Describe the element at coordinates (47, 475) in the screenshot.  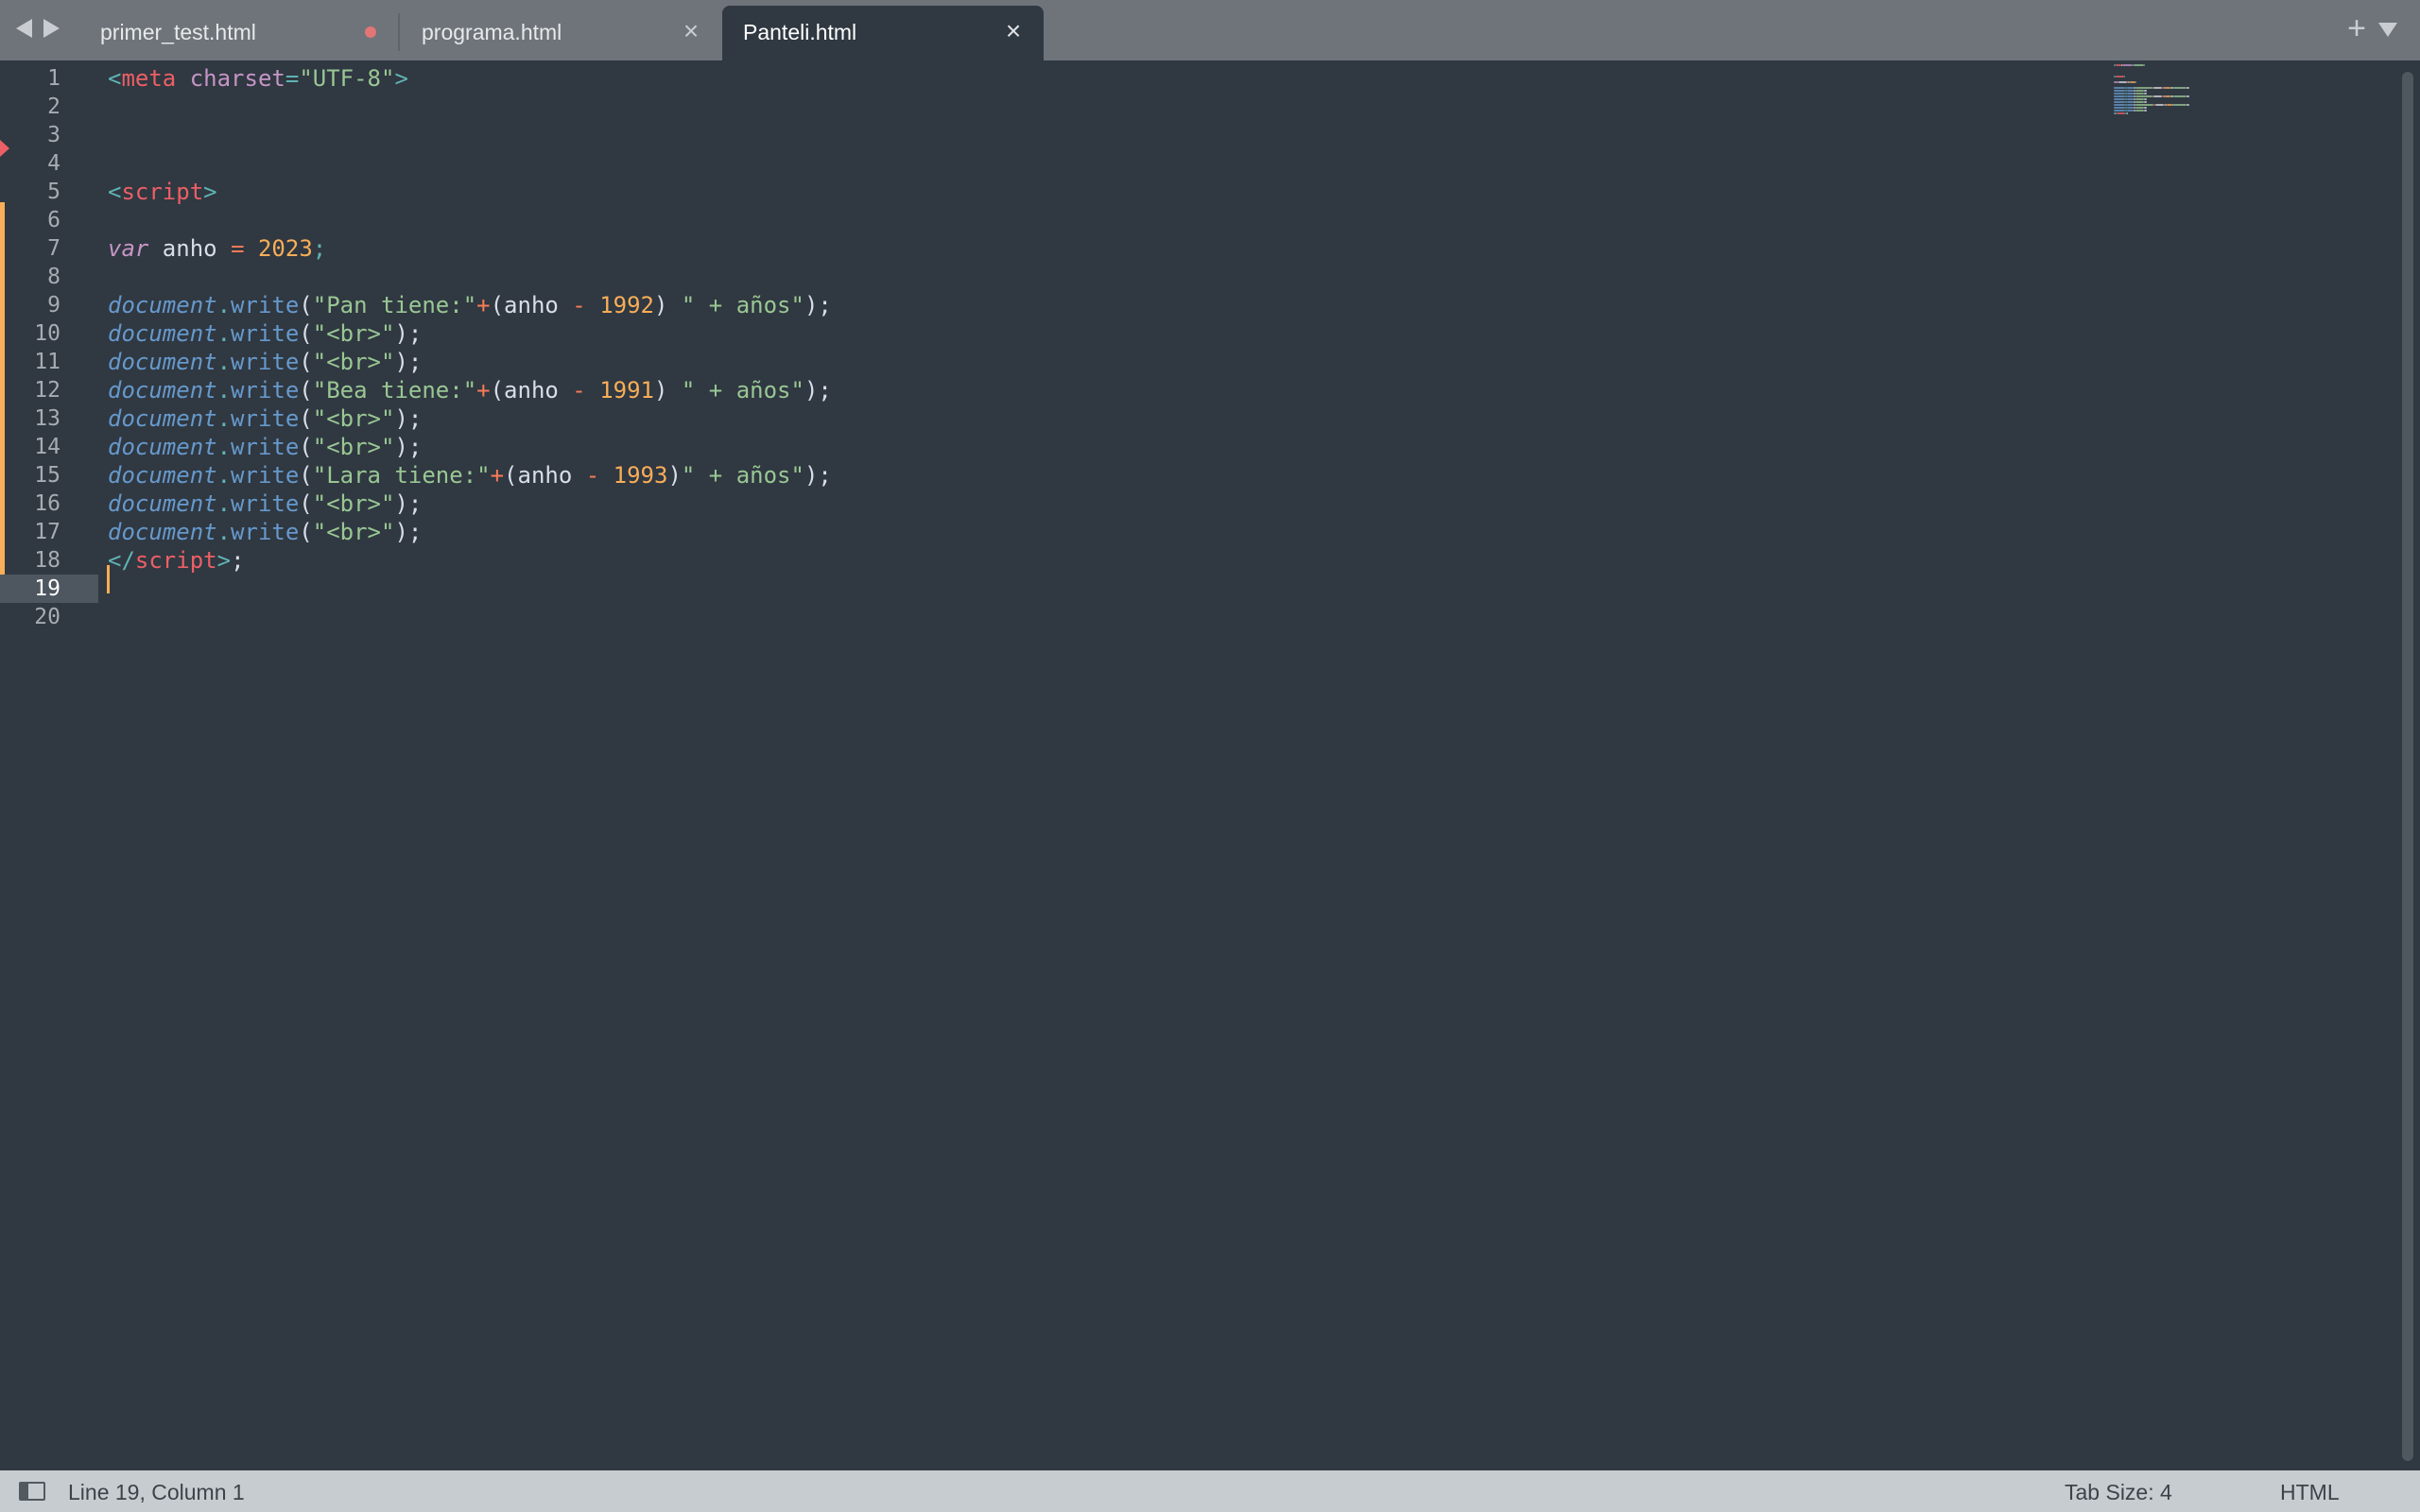
I see `line-number: 15` at that location.